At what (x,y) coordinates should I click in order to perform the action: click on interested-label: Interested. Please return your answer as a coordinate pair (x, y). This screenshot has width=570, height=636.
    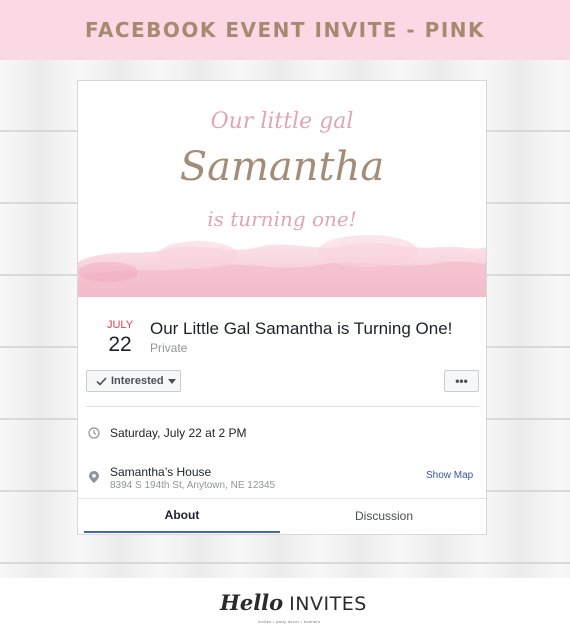
    Looking at the image, I should click on (137, 381).